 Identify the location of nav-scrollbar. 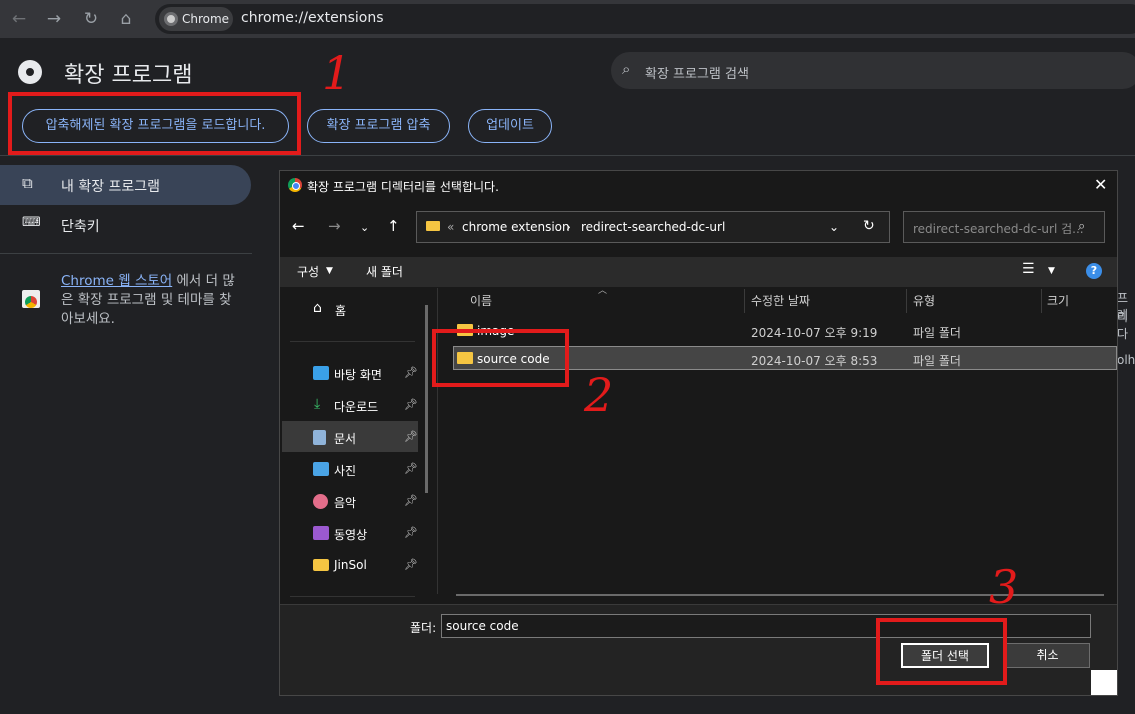
(426, 399).